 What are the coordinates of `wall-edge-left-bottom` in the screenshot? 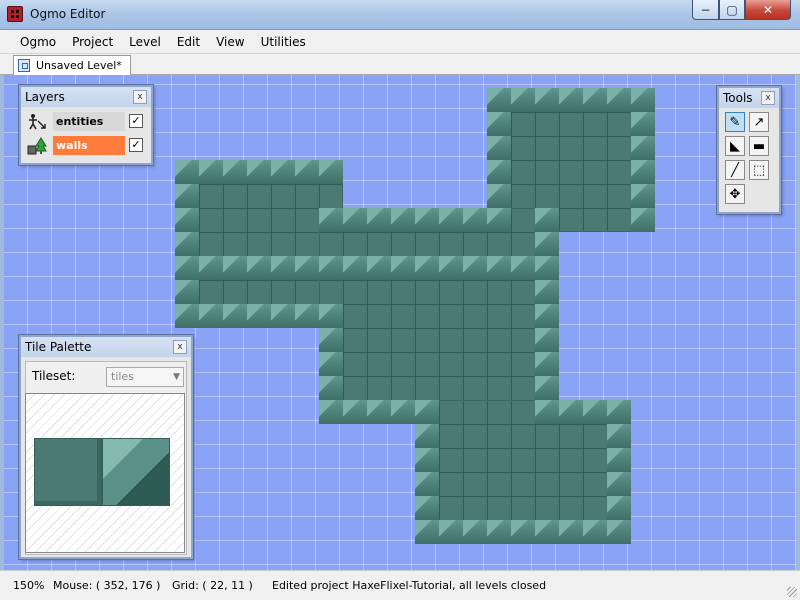 It's located at (259, 316).